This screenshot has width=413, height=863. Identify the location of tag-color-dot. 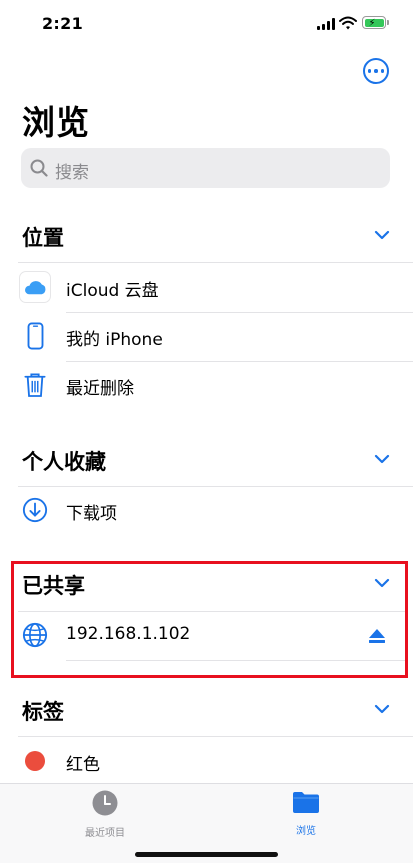
(35, 761).